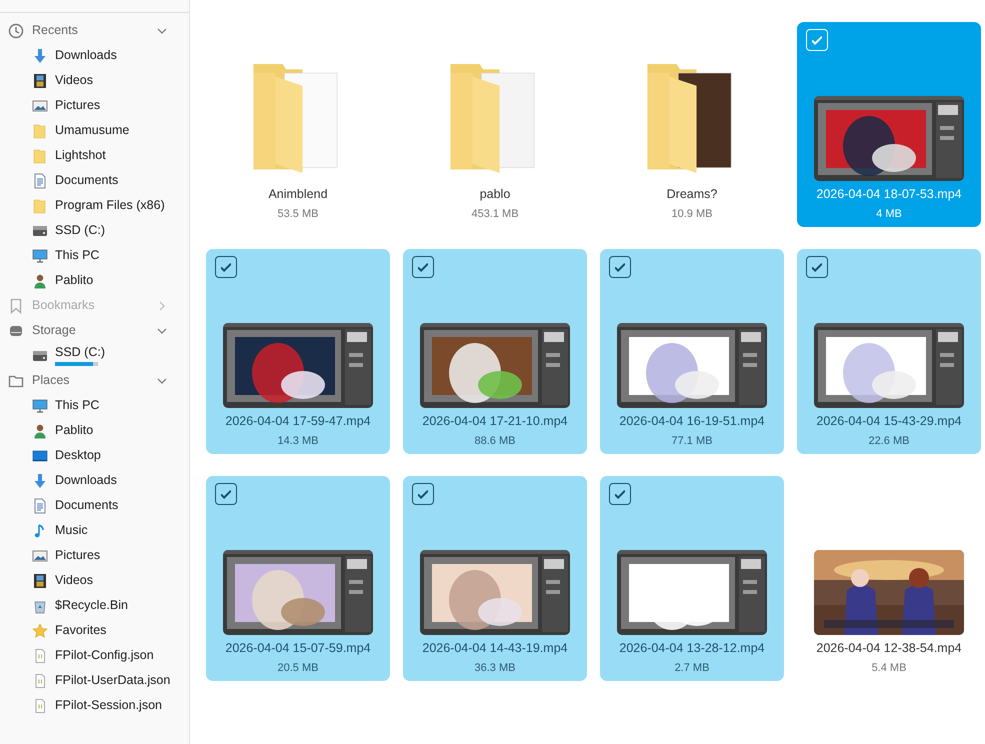  I want to click on file-size: 2.7 MB, so click(692, 668).